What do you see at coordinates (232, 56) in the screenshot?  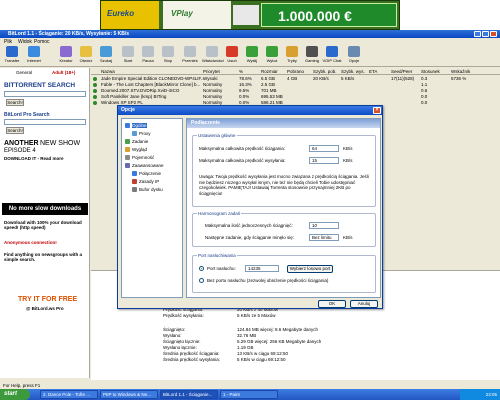 I see `delete-button: Usuń` at bounding box center [232, 56].